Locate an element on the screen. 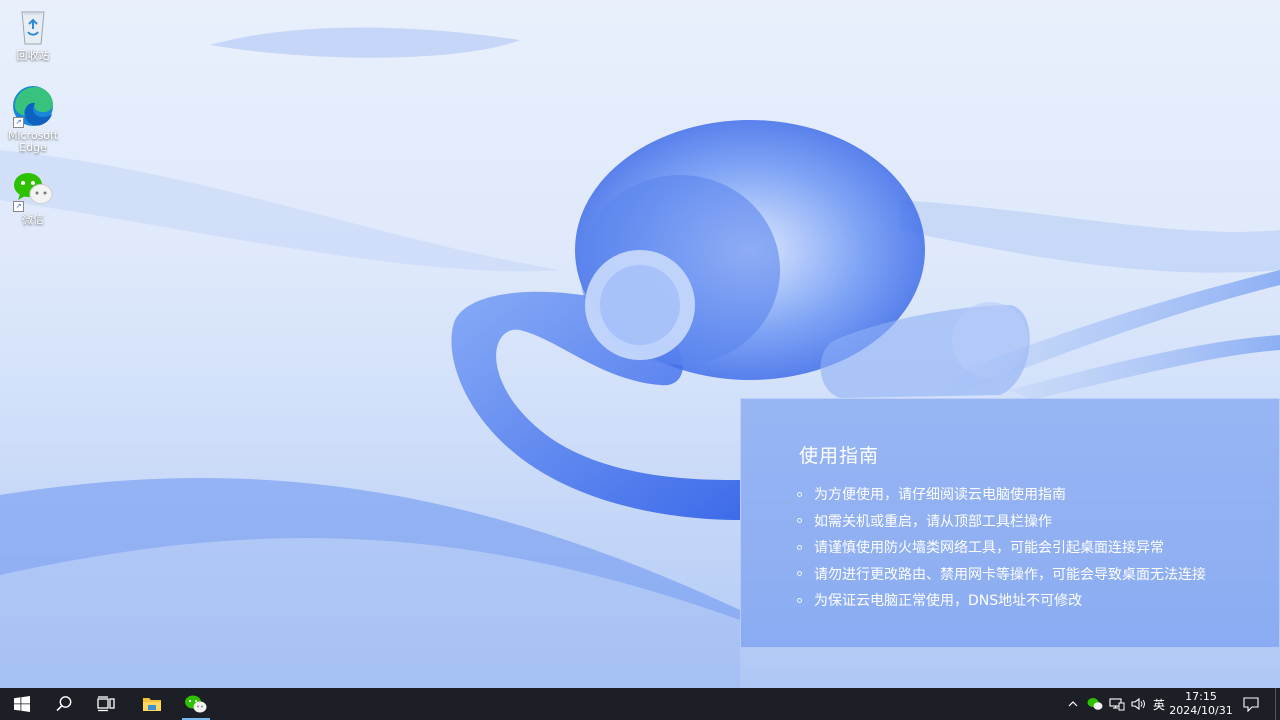 The image size is (1280, 720). network-icon is located at coordinates (1117, 704).